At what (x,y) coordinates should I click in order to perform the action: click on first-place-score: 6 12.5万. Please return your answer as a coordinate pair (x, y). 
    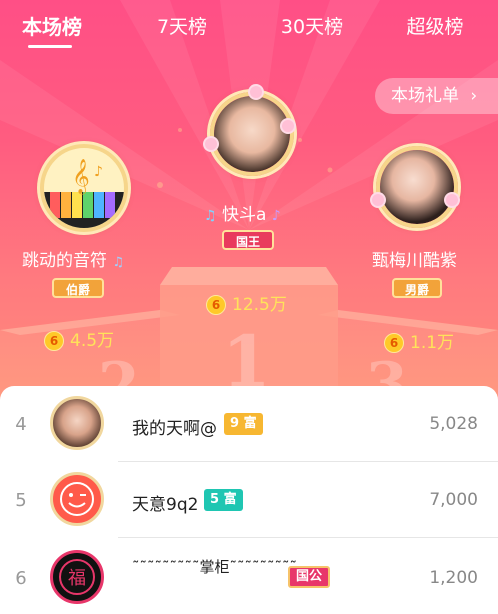
    Looking at the image, I should click on (246, 302).